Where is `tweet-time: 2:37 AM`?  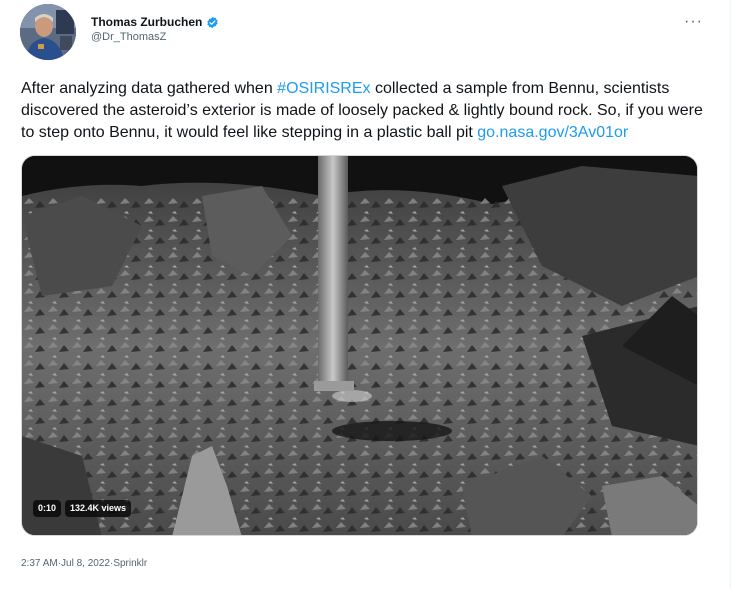
tweet-time: 2:37 AM is located at coordinates (39, 563).